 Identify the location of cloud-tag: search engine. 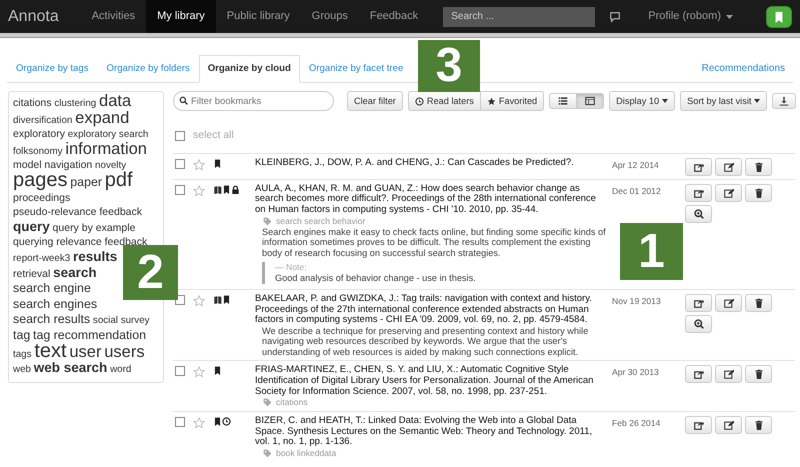
(52, 288).